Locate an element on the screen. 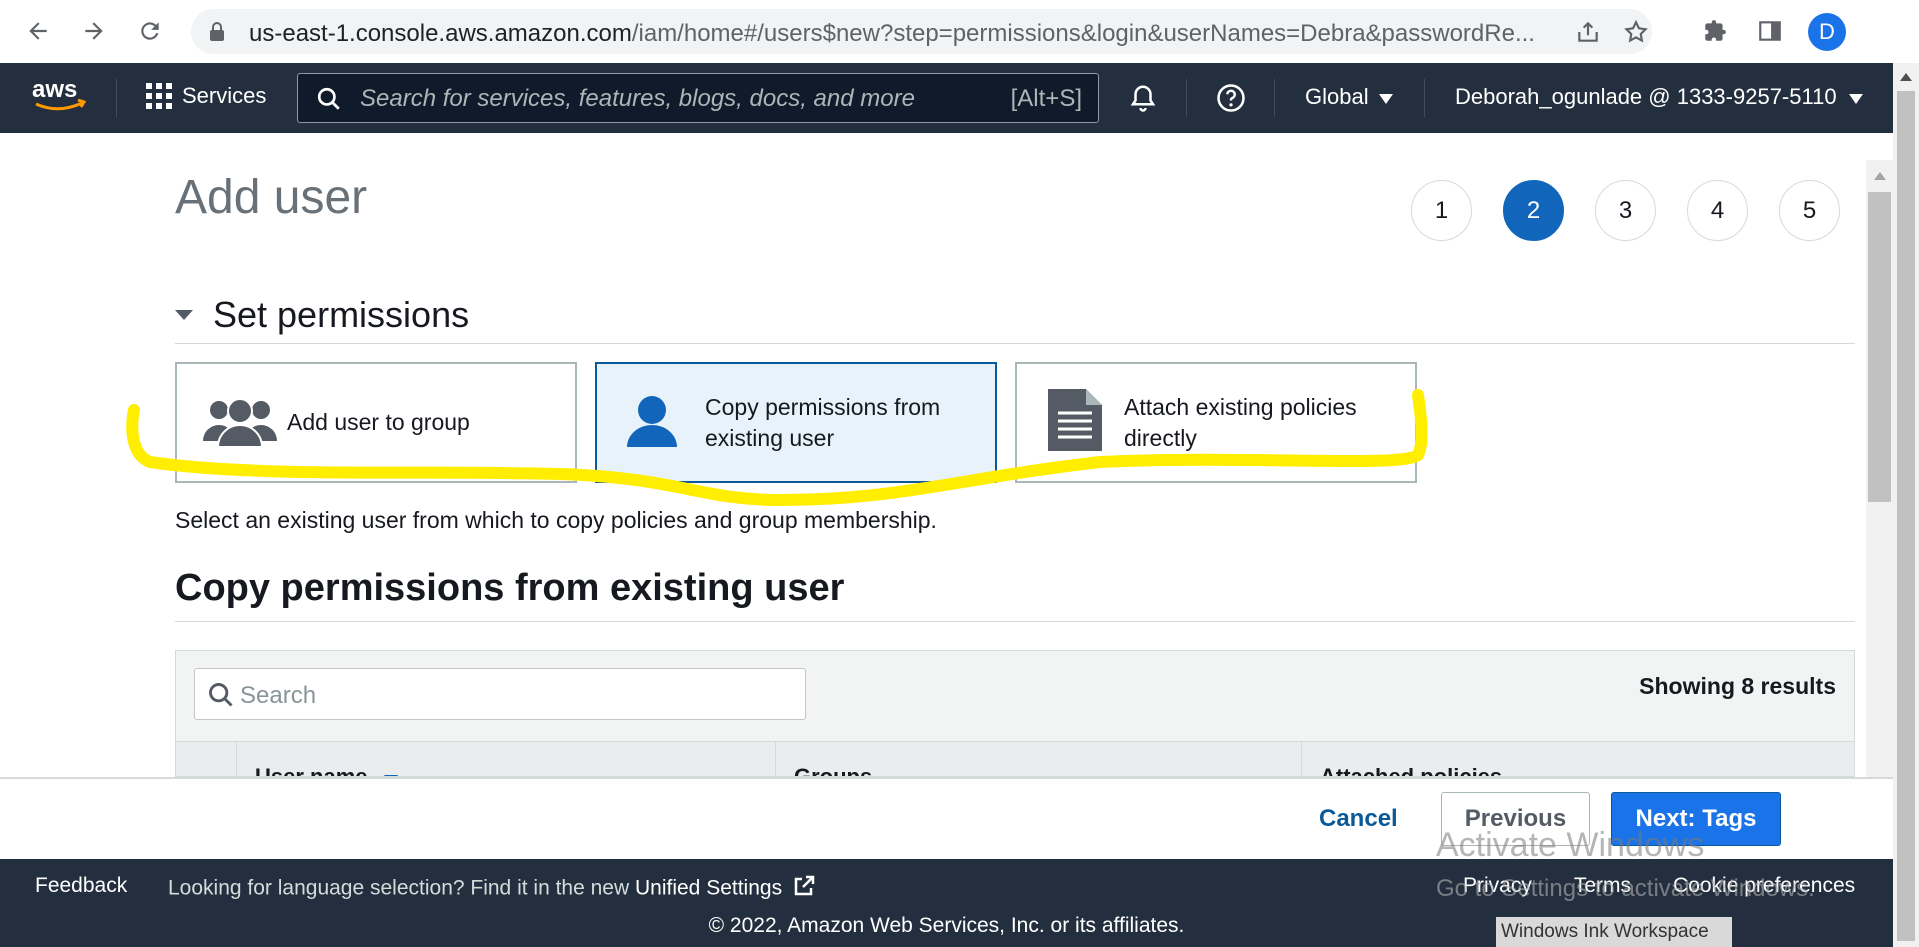 The image size is (1919, 947). option-label: Add user to group is located at coordinates (378, 422).